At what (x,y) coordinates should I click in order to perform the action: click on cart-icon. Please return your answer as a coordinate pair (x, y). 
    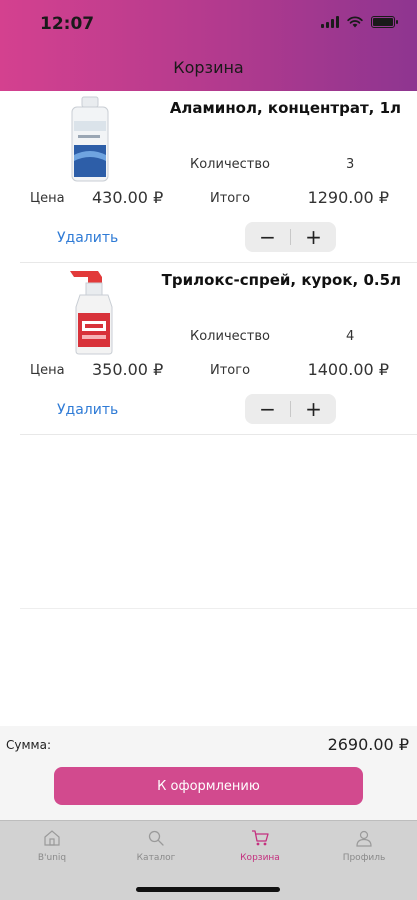
    Looking at the image, I should click on (260, 838).